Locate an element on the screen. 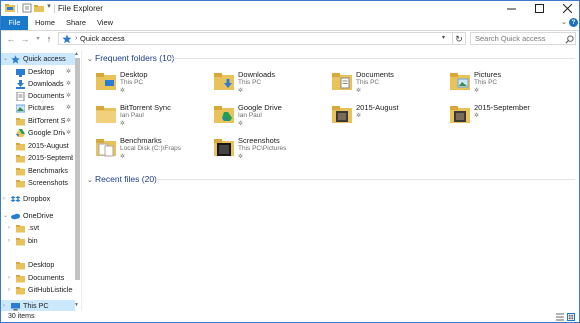 Image resolution: width=580 pixels, height=323 pixels. search-input: Search Quick access is located at coordinates (523, 38).